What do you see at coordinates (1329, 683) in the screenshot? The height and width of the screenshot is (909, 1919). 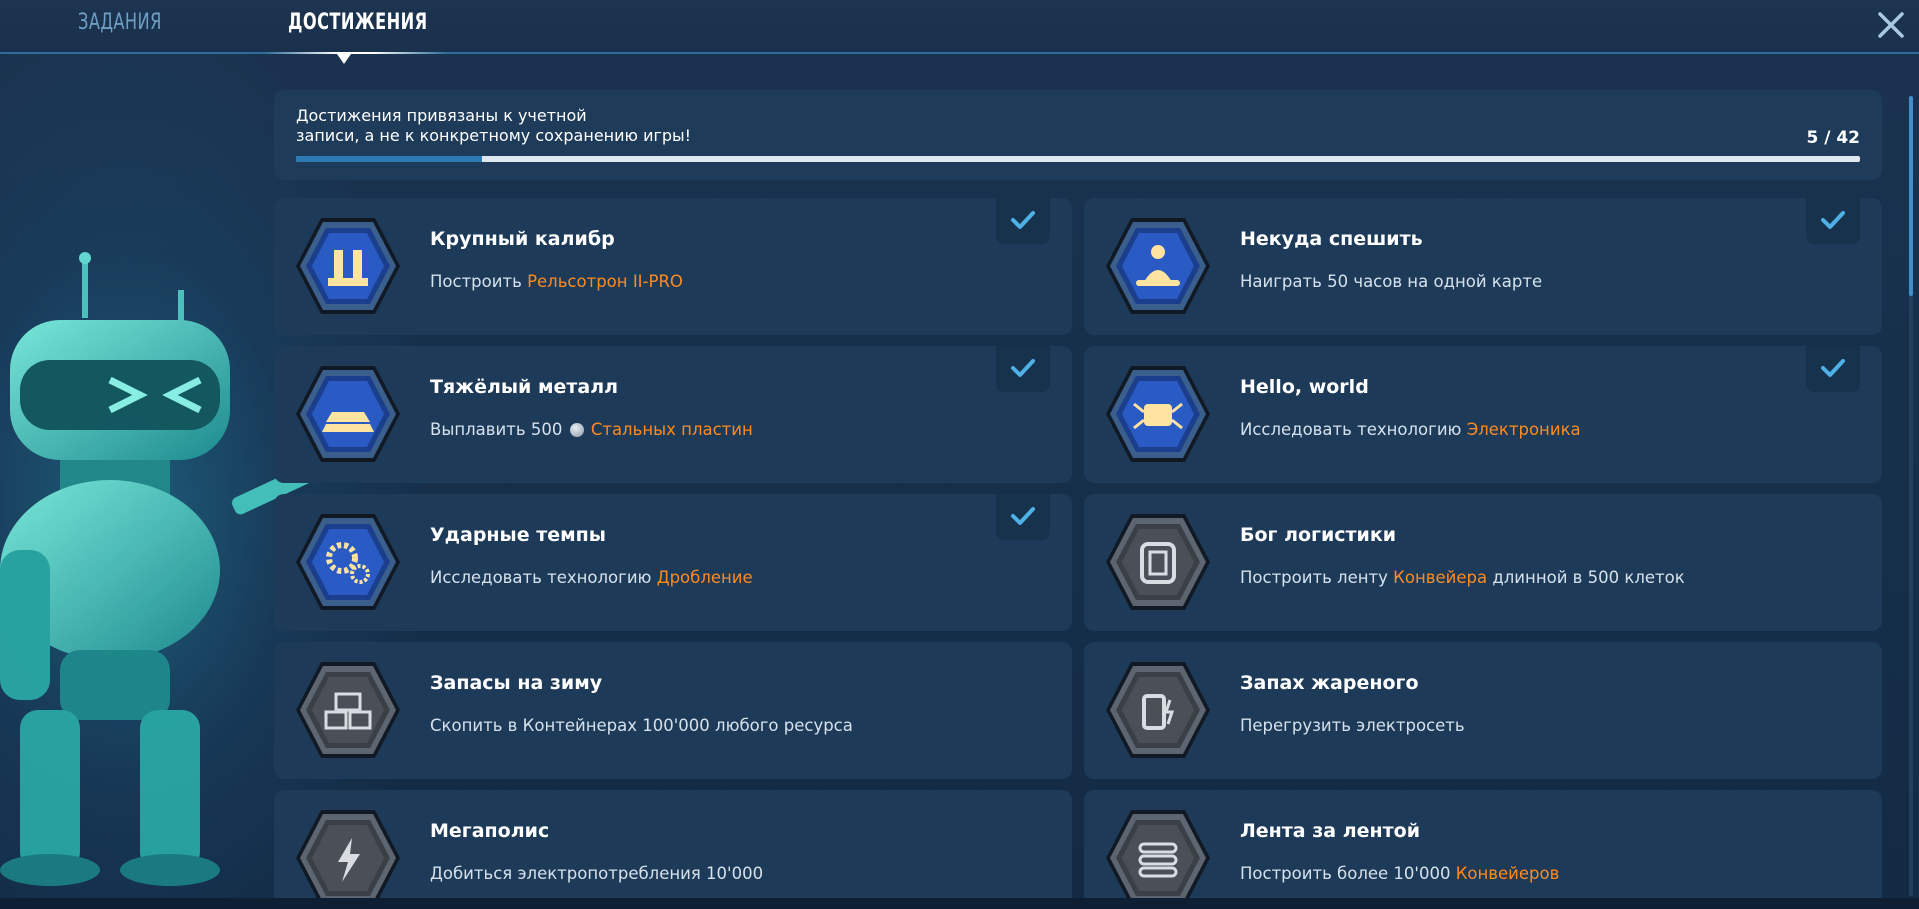 I see `achievement-title: Запах жареного` at bounding box center [1329, 683].